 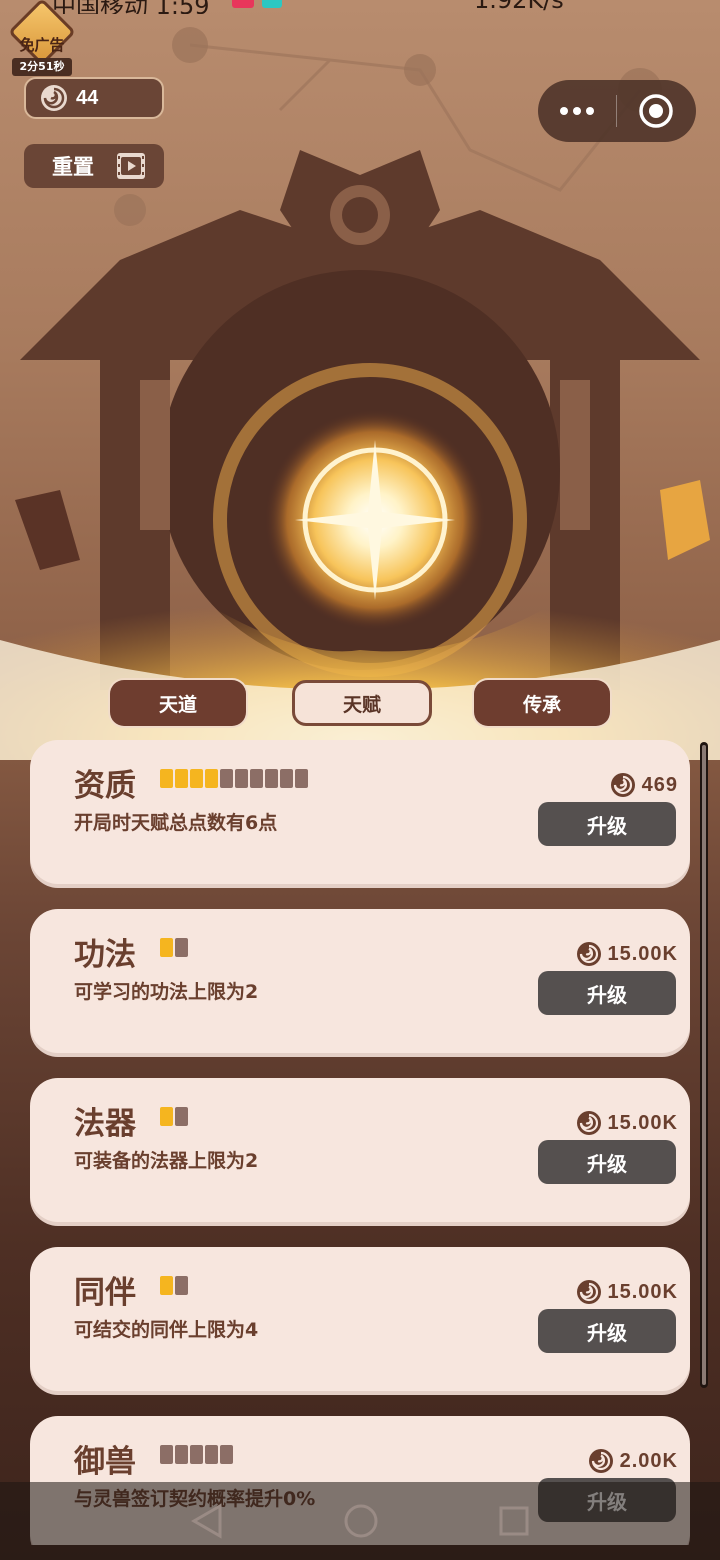 What do you see at coordinates (105, 1293) in the screenshot?
I see `talent-title: 同伴` at bounding box center [105, 1293].